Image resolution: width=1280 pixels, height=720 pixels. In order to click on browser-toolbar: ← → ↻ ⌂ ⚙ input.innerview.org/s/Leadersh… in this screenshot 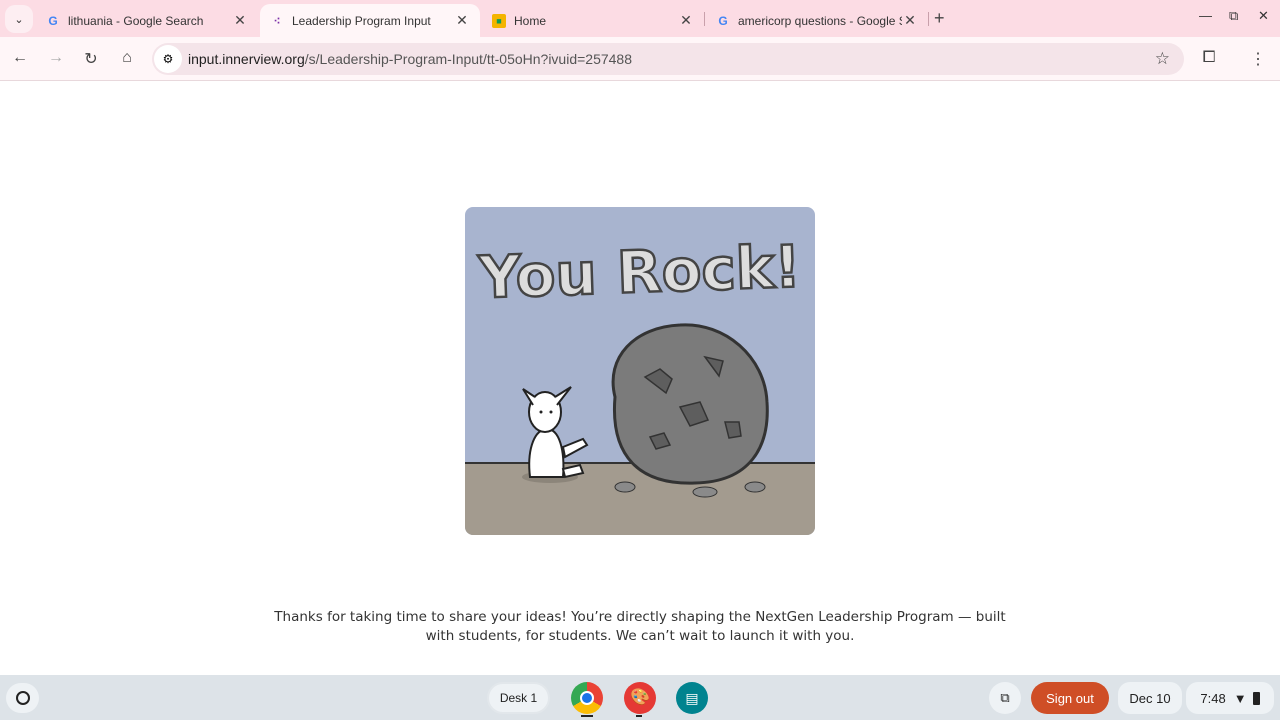, I will do `click(640, 59)`.